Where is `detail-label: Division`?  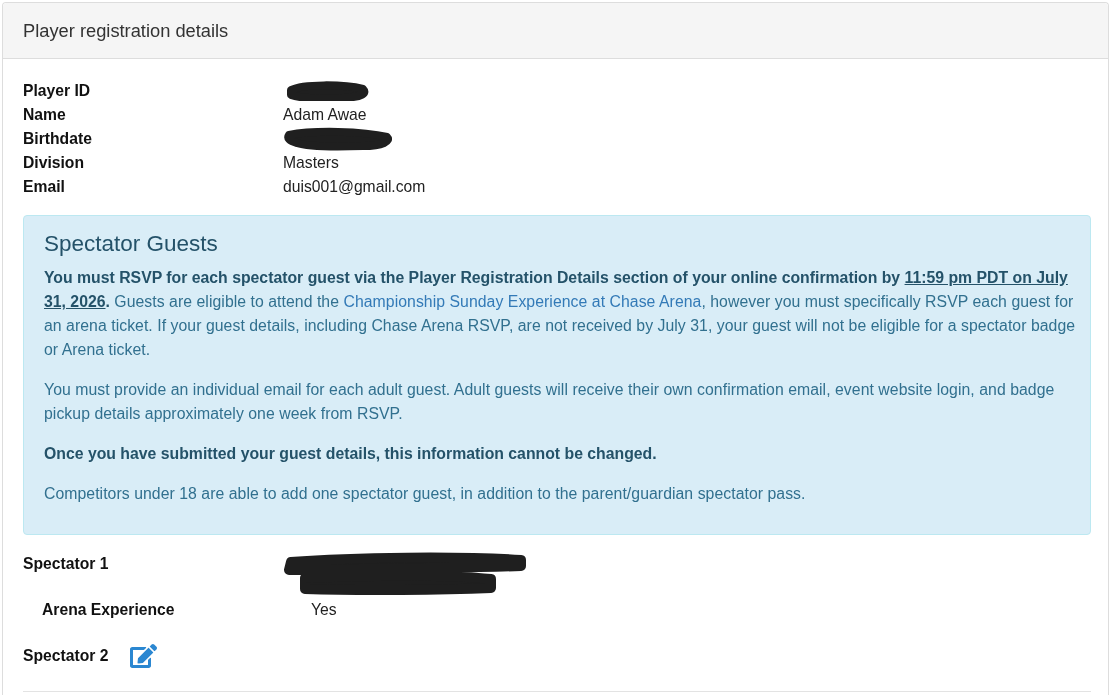
detail-label: Division is located at coordinates (54, 163).